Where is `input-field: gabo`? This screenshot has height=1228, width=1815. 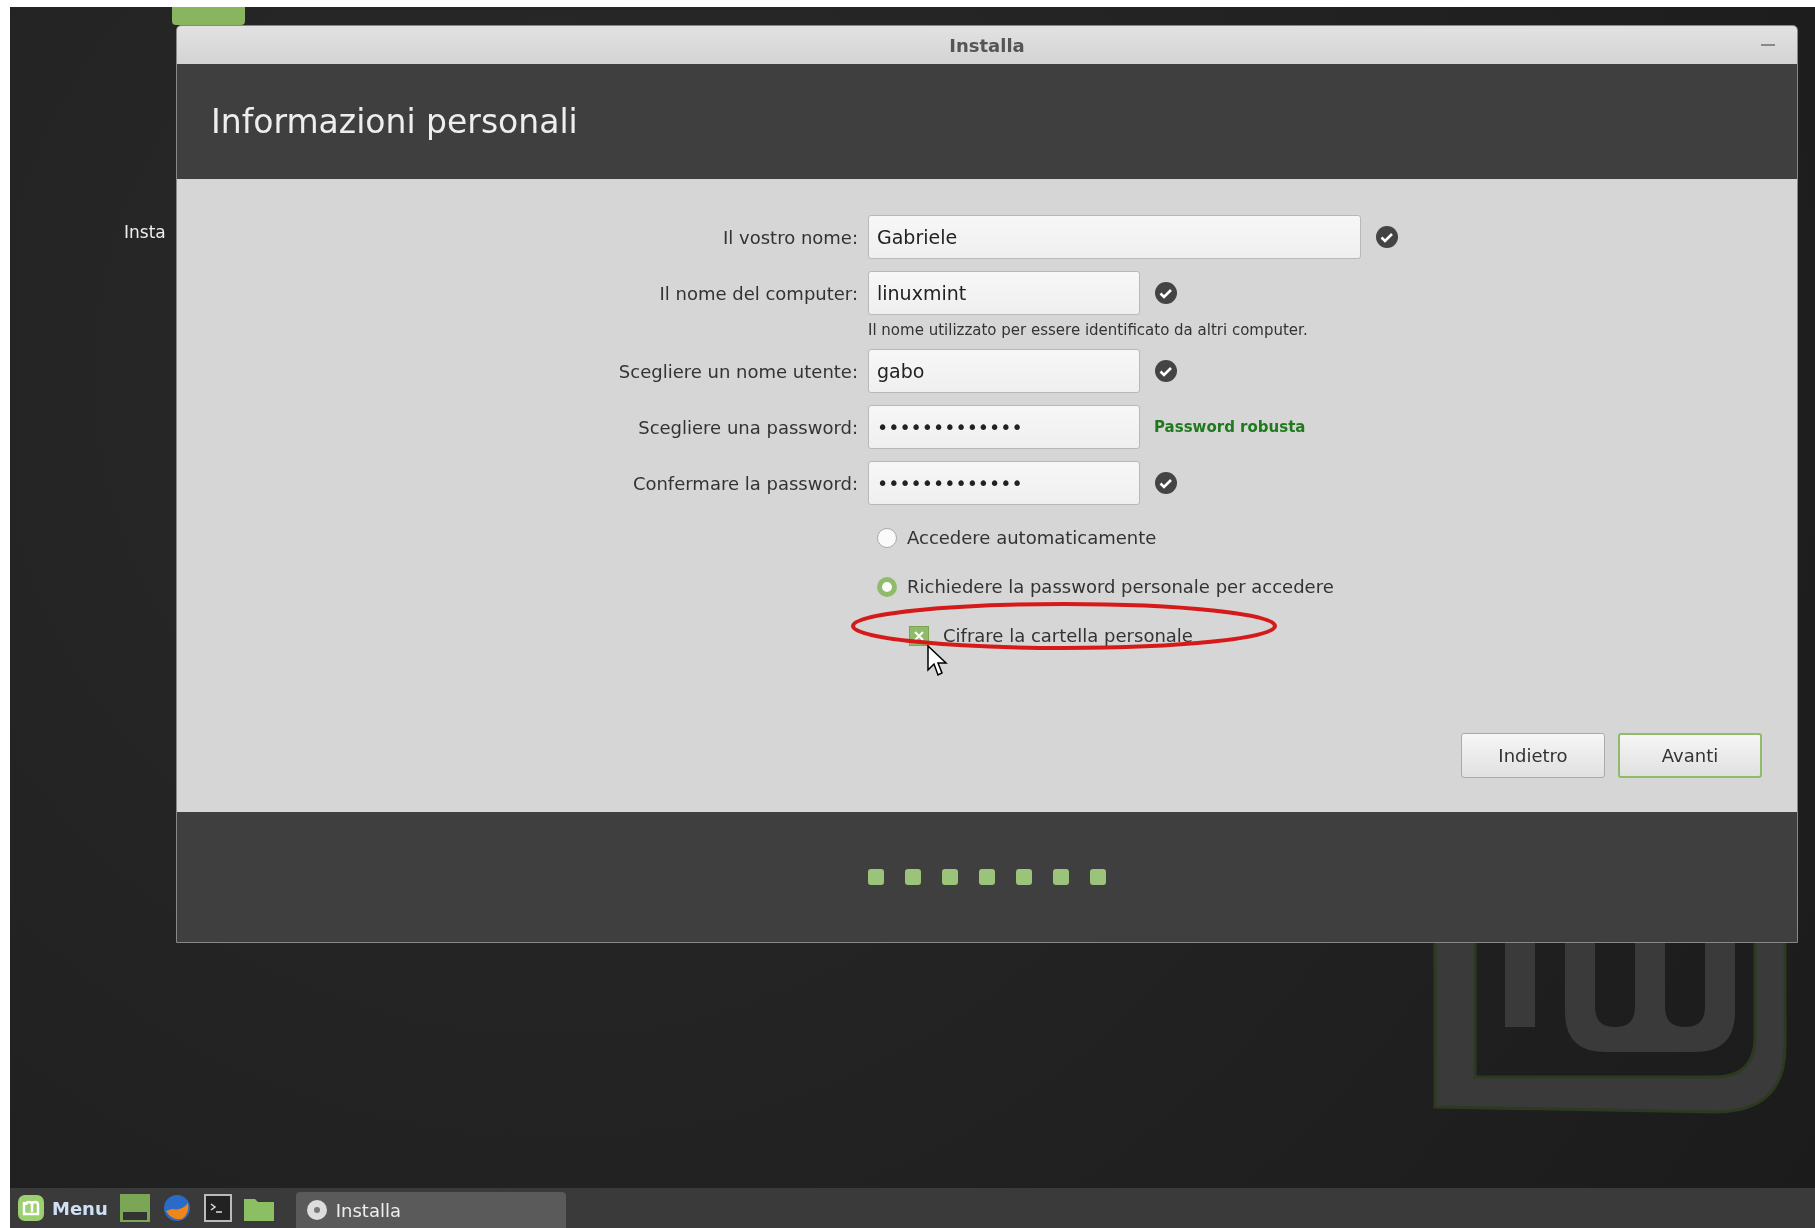
input-field: gabo is located at coordinates (1004, 371).